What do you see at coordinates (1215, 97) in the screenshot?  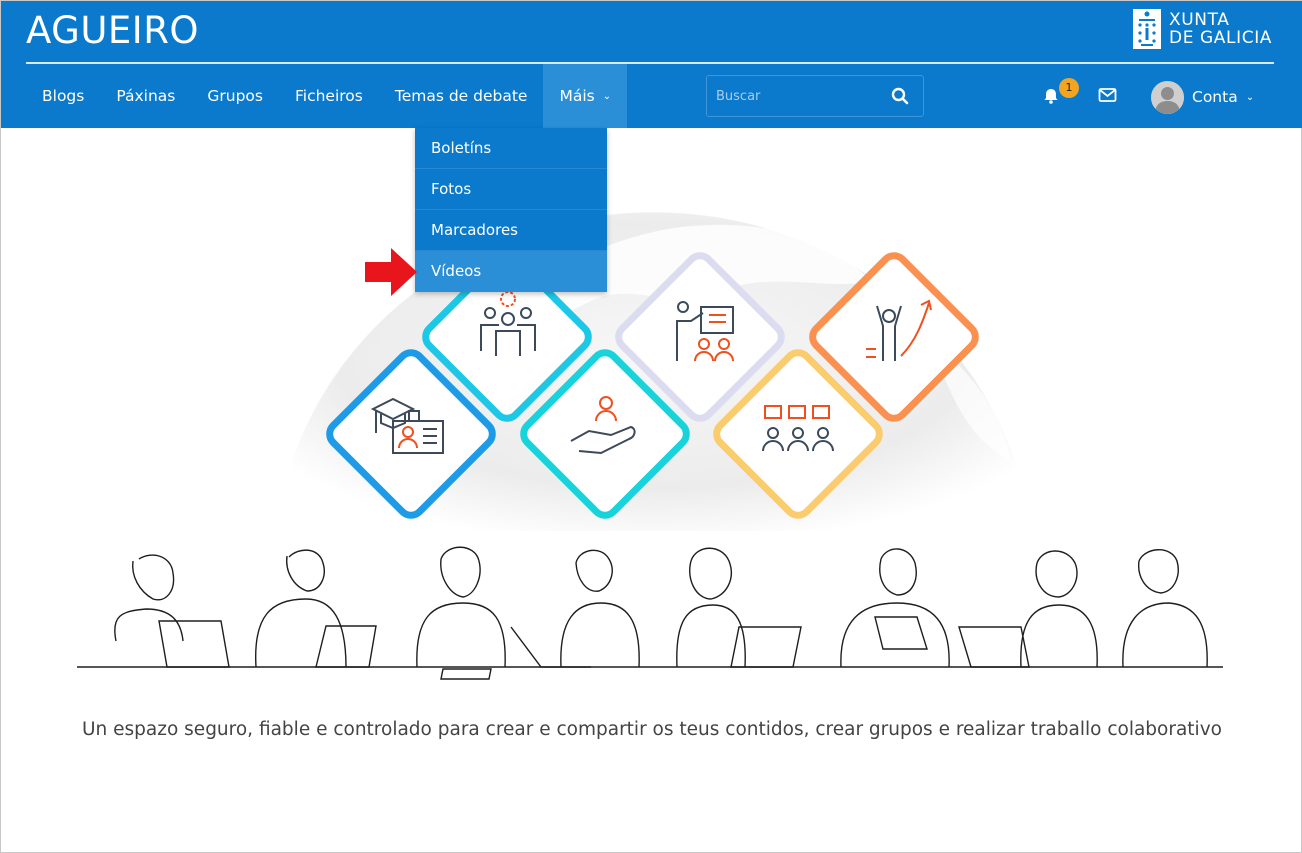 I see `account-label: Conta` at bounding box center [1215, 97].